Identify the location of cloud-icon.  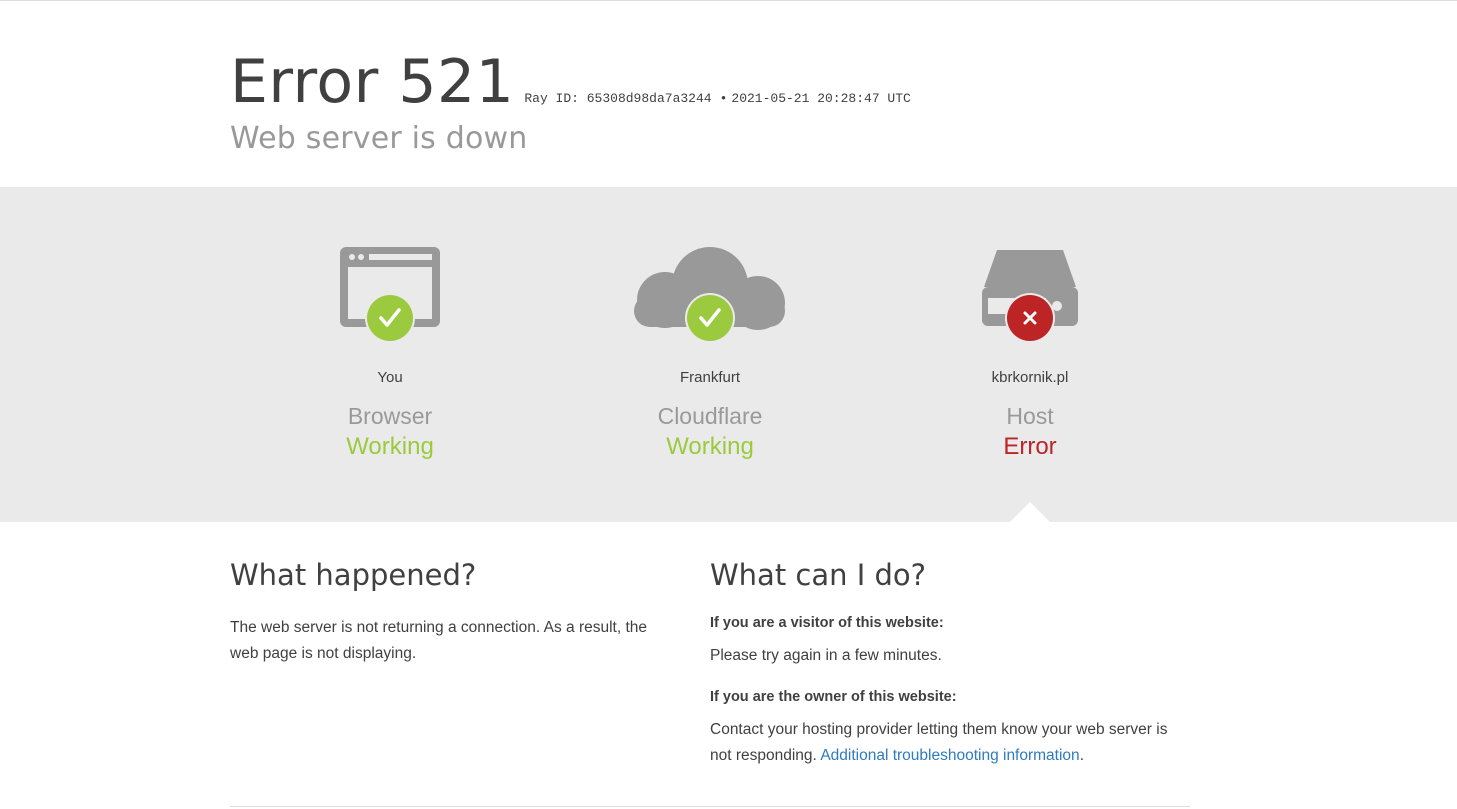
(709, 295).